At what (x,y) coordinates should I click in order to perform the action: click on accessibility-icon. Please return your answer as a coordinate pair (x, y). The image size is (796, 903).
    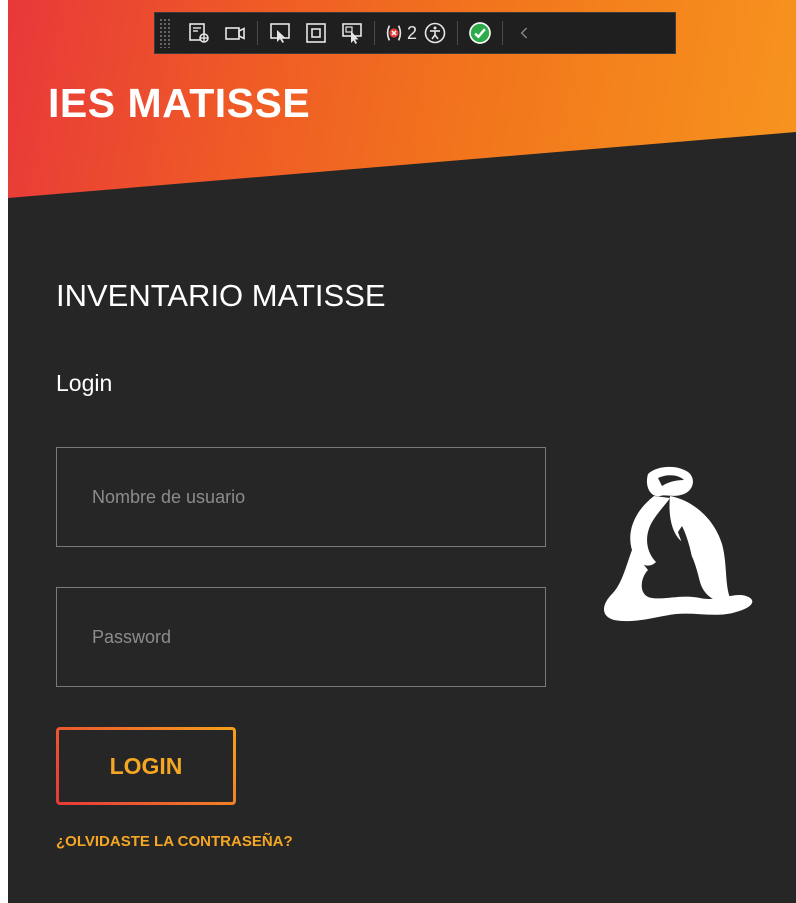
    Looking at the image, I should click on (435, 33).